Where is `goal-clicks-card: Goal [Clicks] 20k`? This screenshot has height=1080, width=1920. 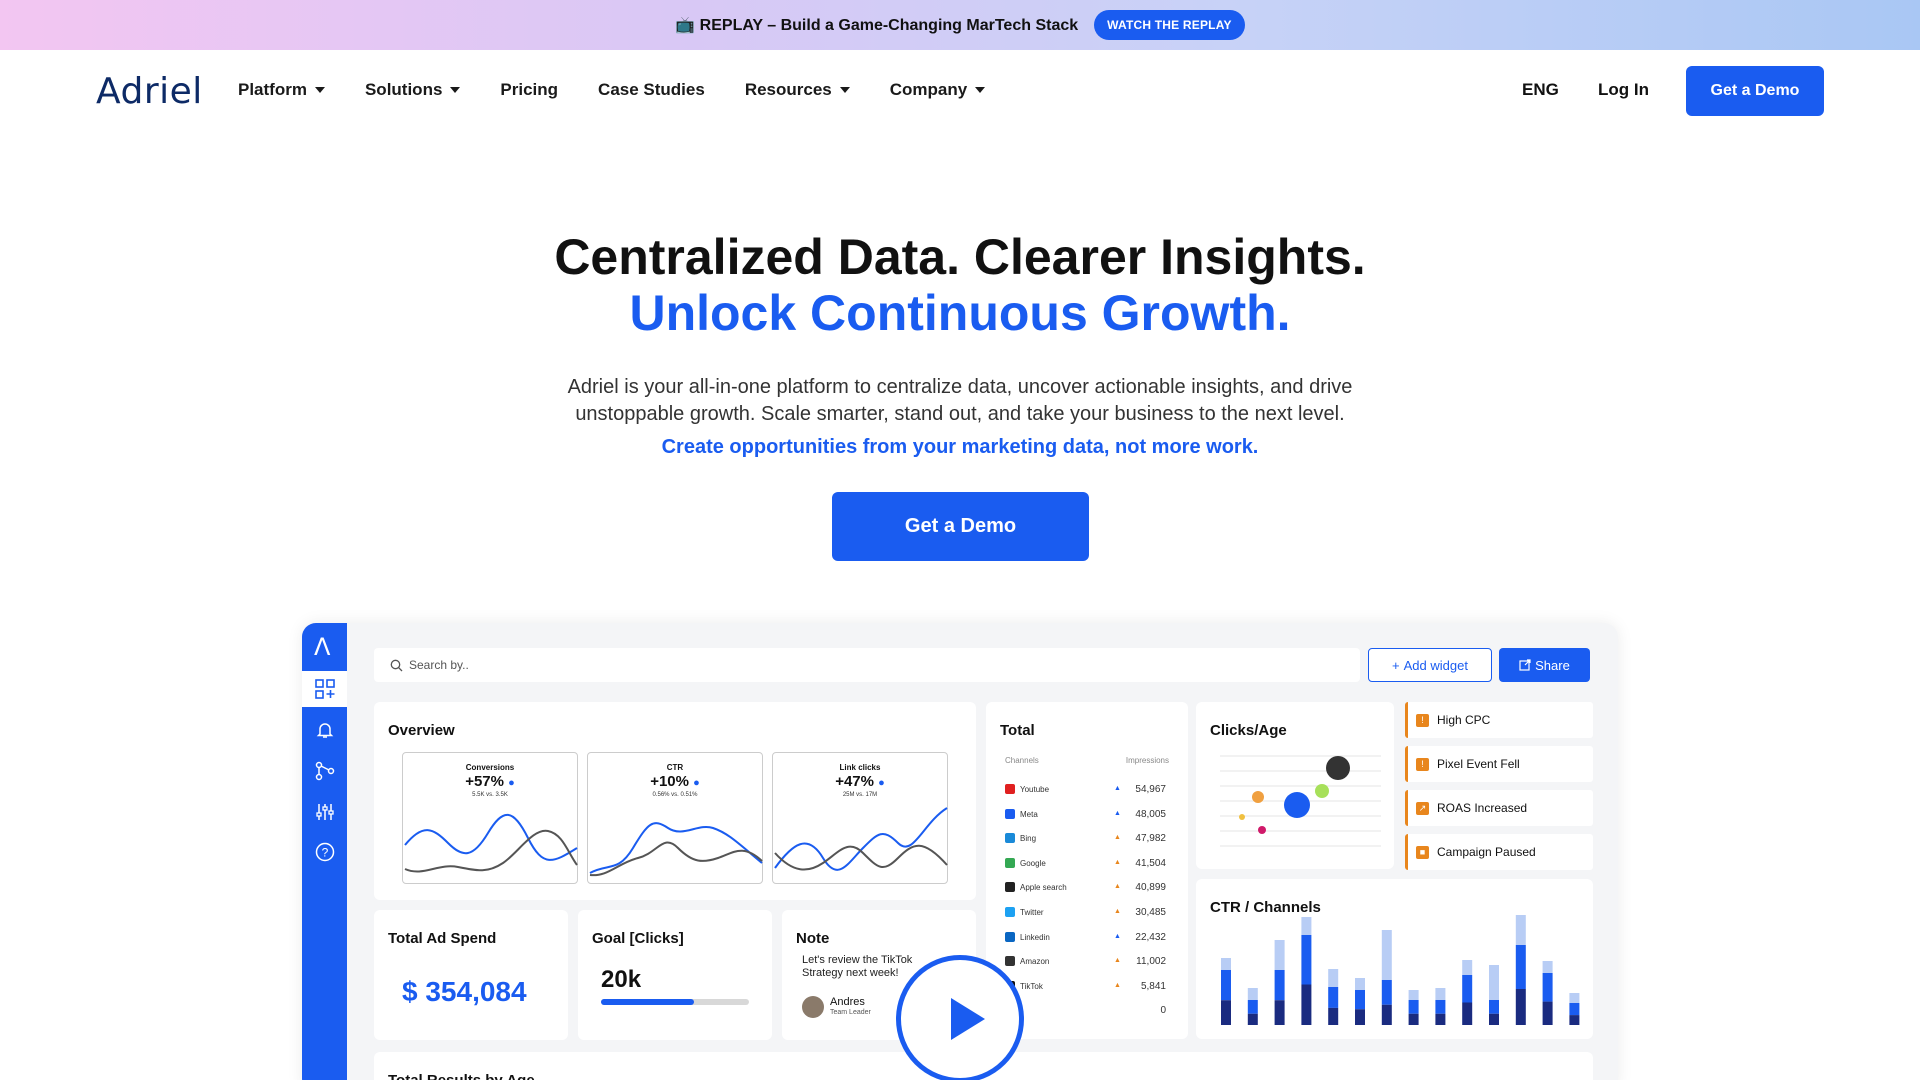
goal-clicks-card: Goal [Clicks] 20k is located at coordinates (675, 975).